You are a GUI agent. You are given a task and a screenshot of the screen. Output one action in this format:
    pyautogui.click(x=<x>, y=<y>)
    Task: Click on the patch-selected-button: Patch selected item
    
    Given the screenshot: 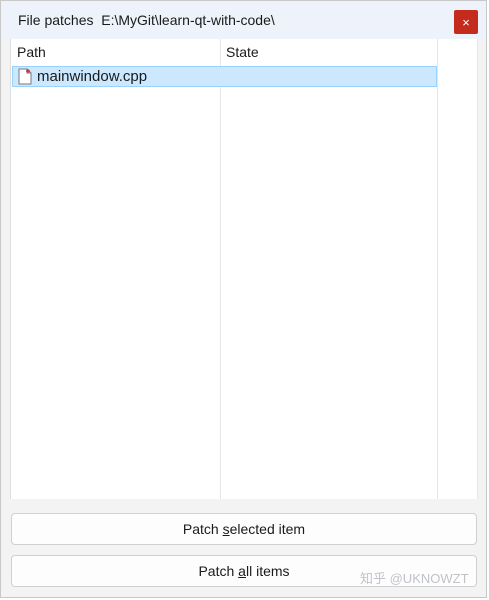 What is the action you would take?
    pyautogui.click(x=244, y=529)
    